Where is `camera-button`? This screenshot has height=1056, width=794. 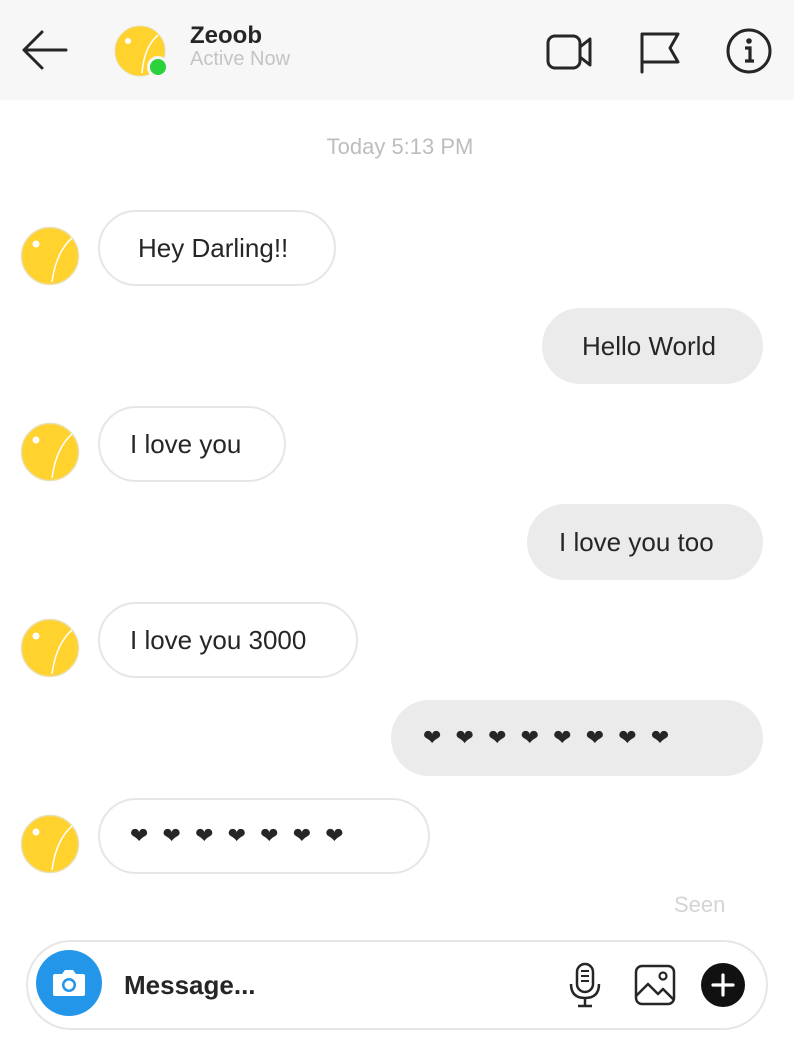
camera-button is located at coordinates (69, 983).